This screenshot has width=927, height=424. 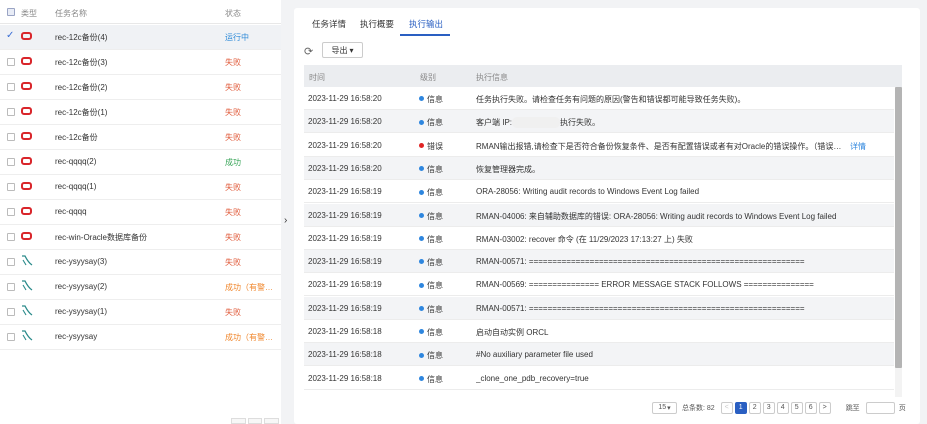 What do you see at coordinates (796, 407) in the screenshot?
I see `page-button: 5` at bounding box center [796, 407].